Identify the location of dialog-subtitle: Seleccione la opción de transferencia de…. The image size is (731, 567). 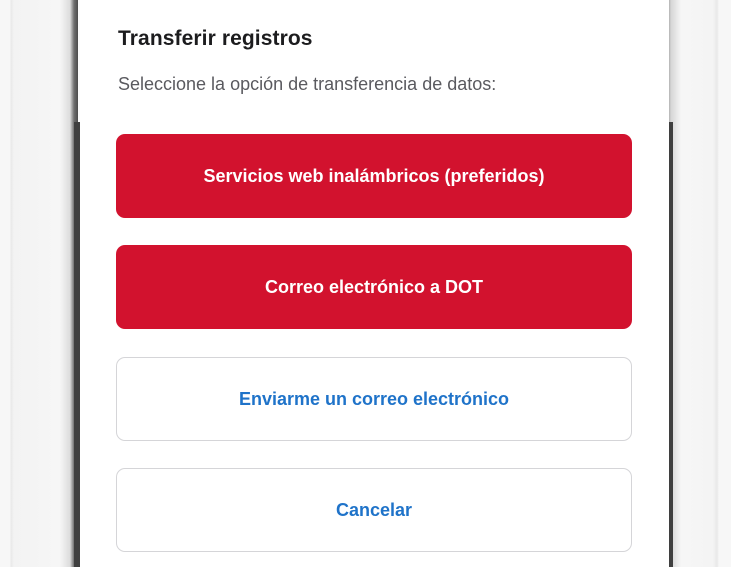
(307, 84).